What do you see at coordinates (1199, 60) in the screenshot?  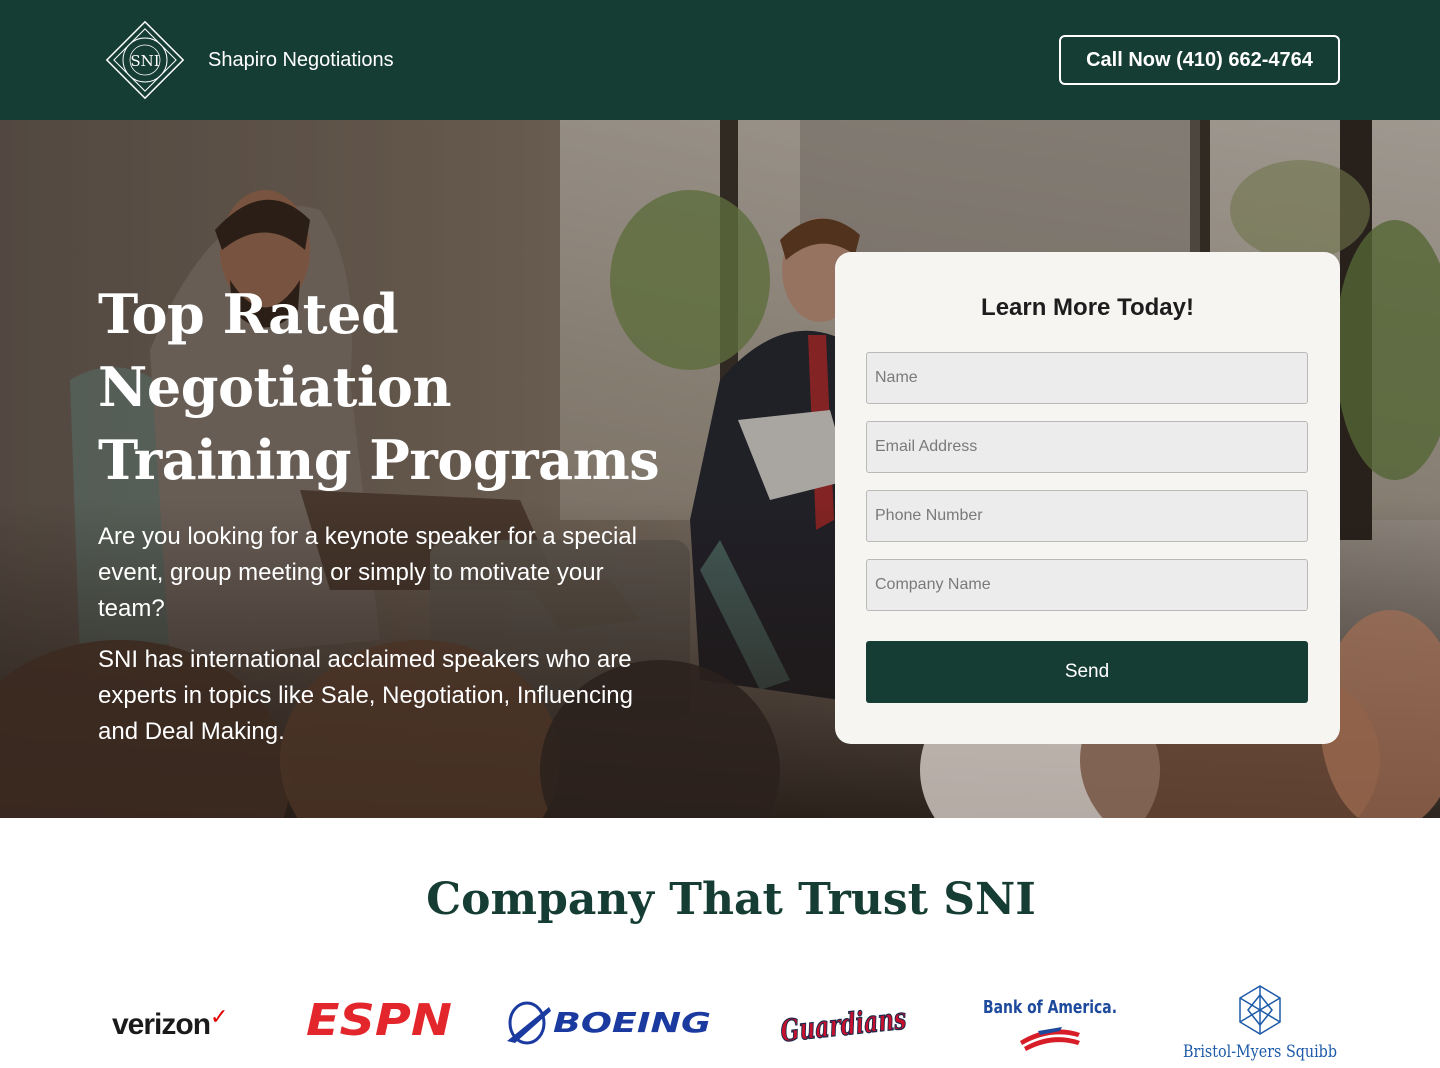 I see `call-now-button: Call Now (410) 662-4764` at bounding box center [1199, 60].